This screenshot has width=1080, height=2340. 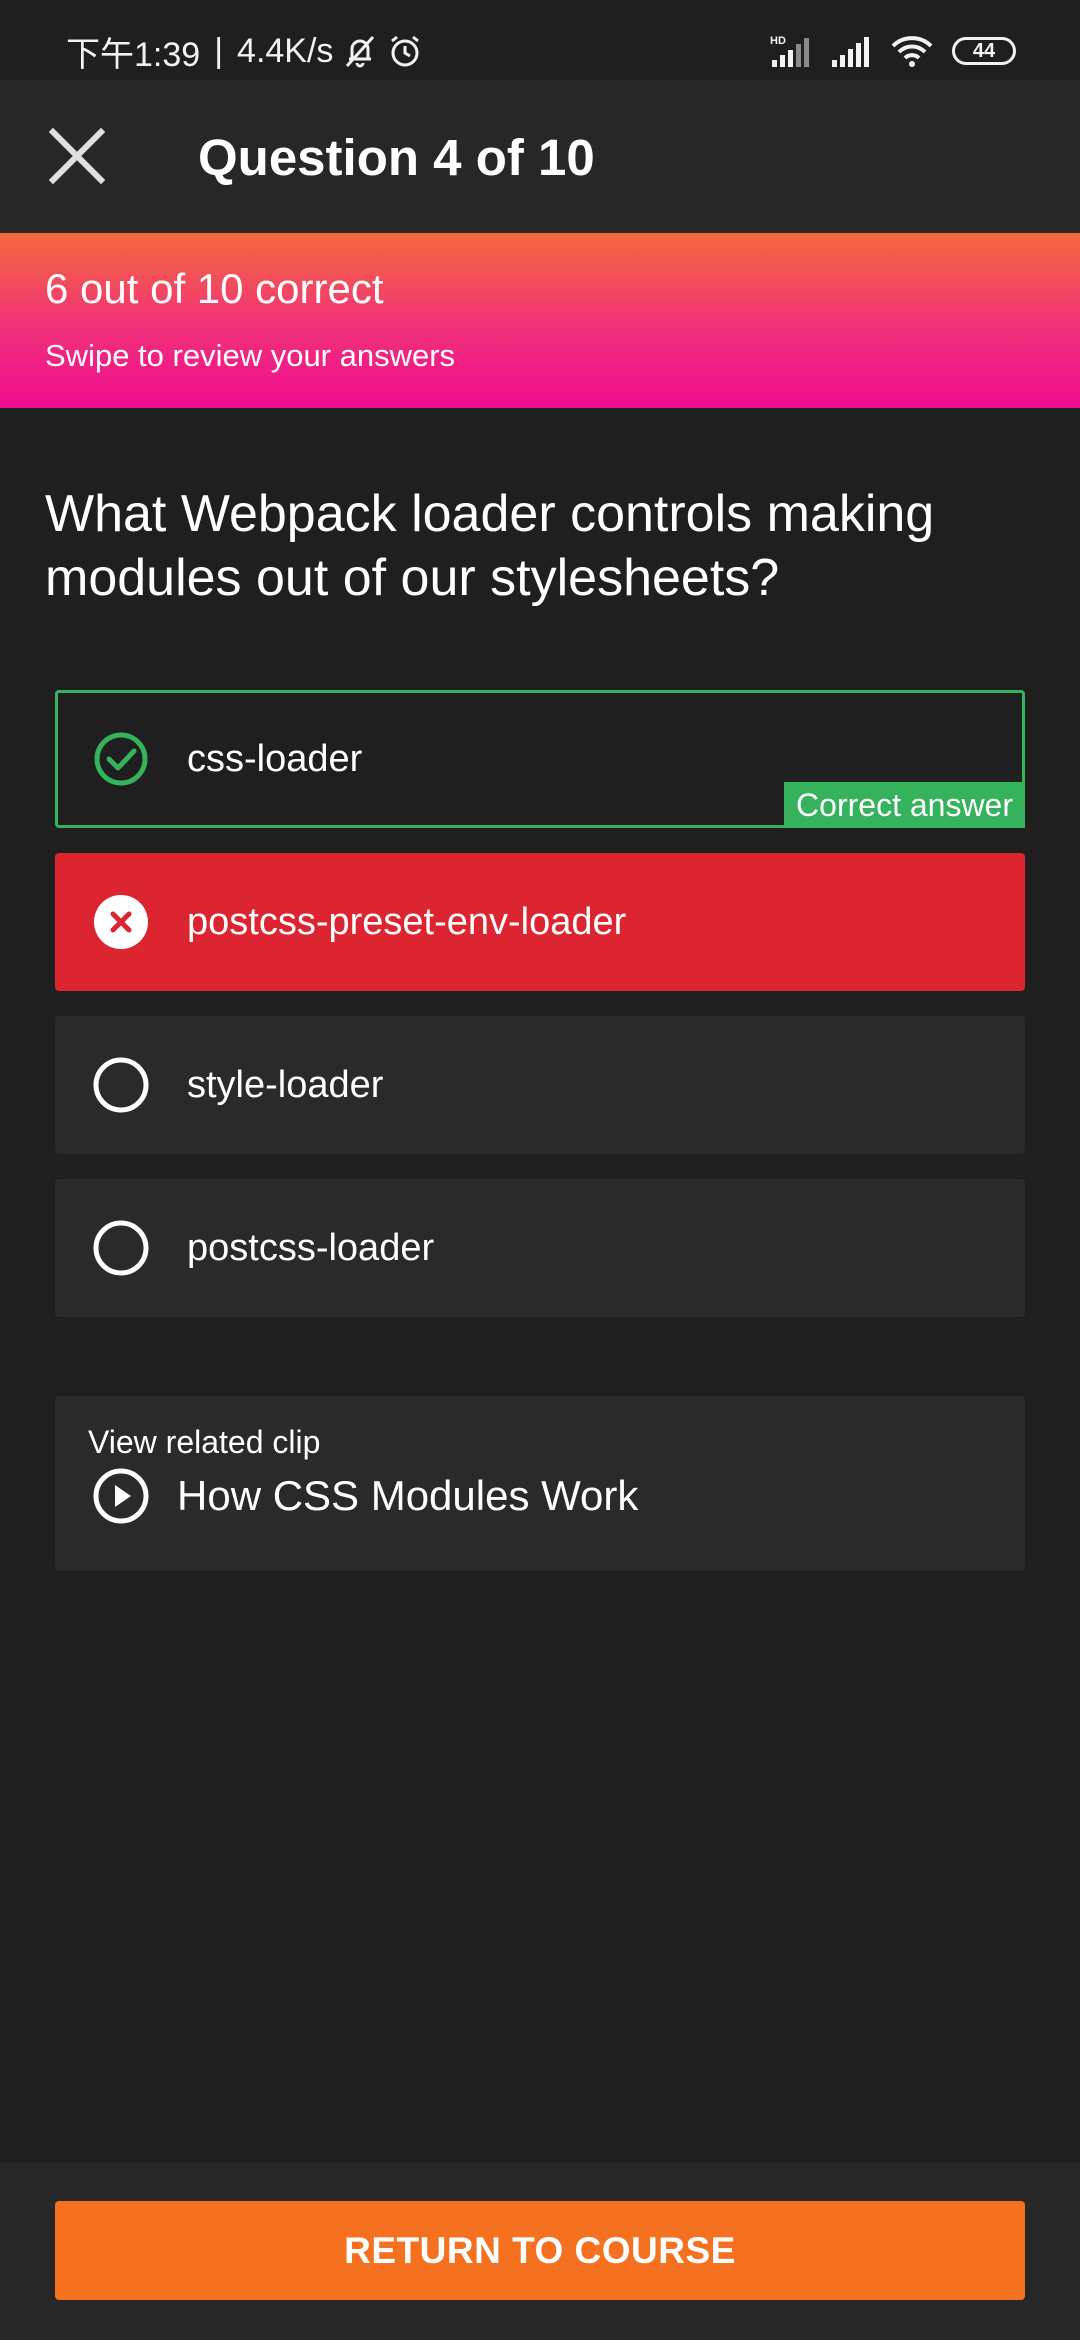 I want to click on alarm-icon, so click(x=405, y=51).